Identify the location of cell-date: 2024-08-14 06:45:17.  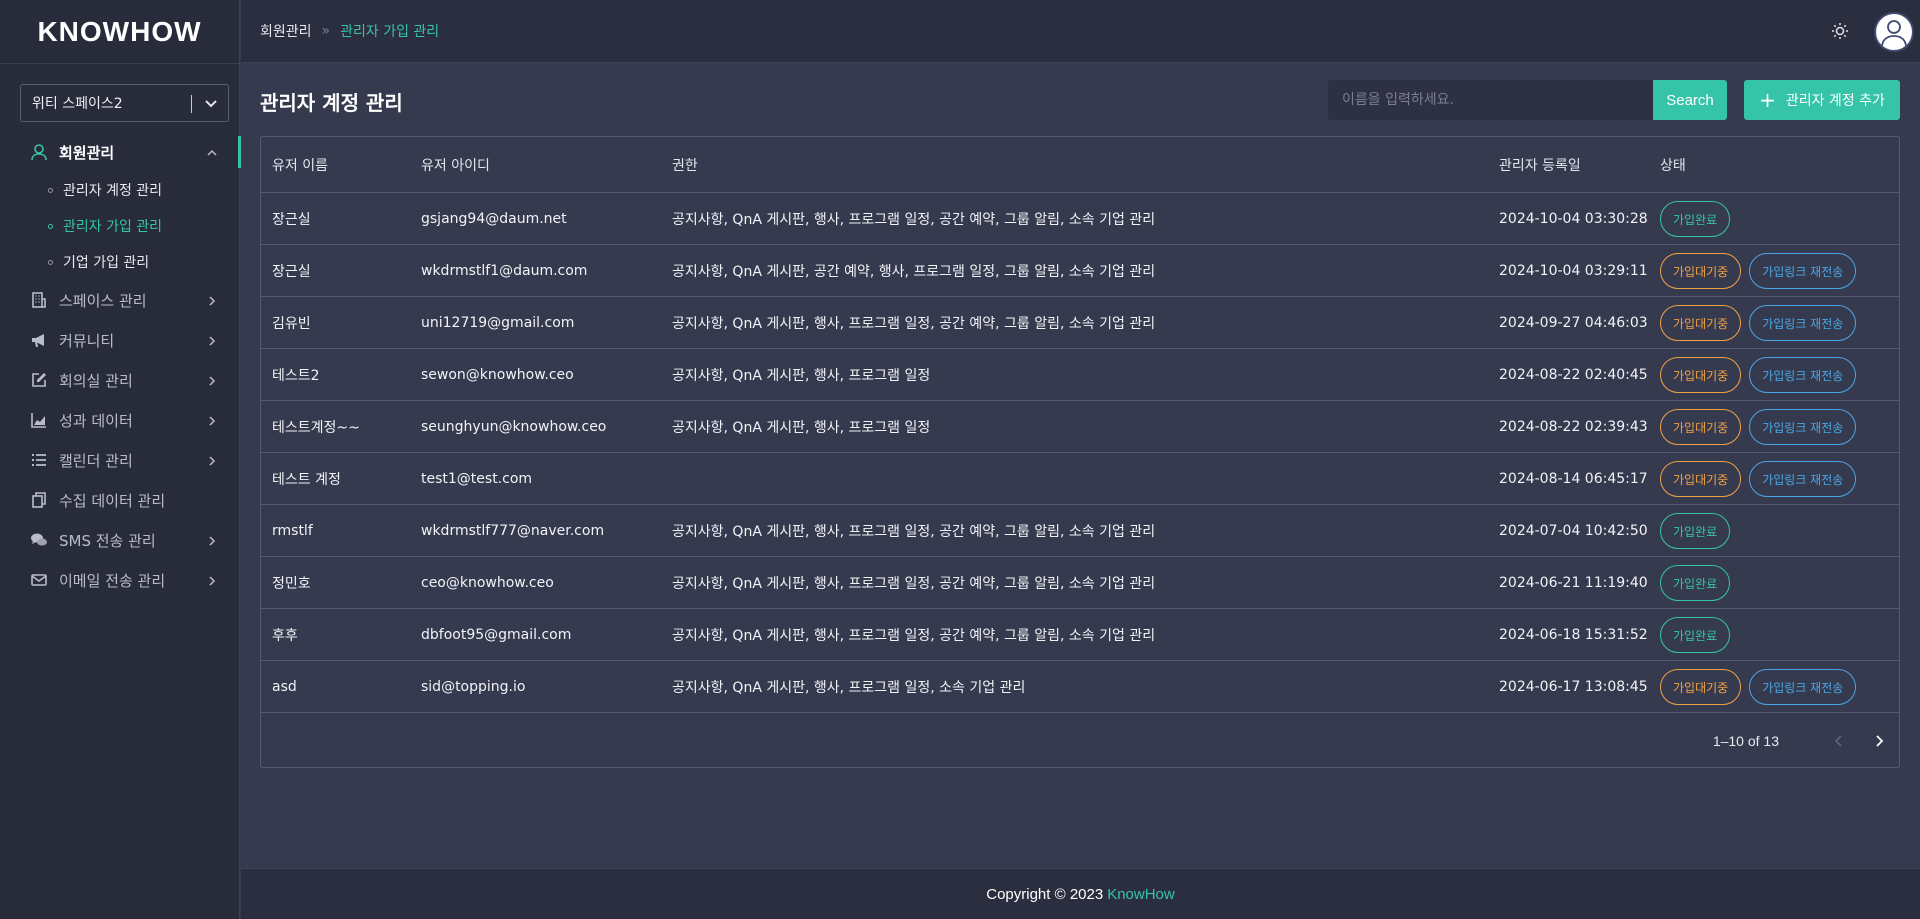
(1573, 479).